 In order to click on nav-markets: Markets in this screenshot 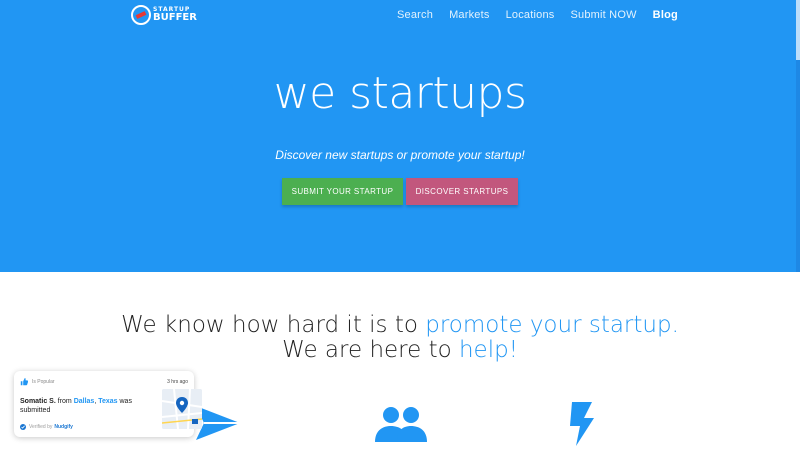, I will do `click(469, 16)`.